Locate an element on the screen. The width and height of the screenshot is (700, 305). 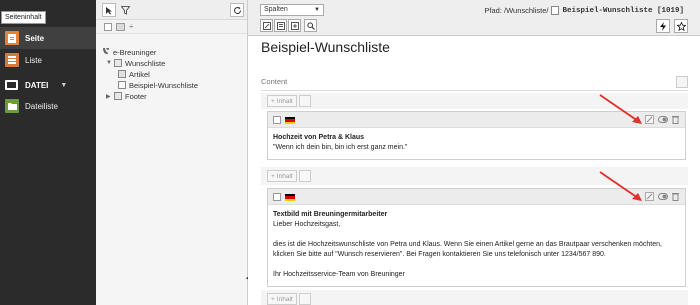
bookmark-star-icon is located at coordinates (681, 26).